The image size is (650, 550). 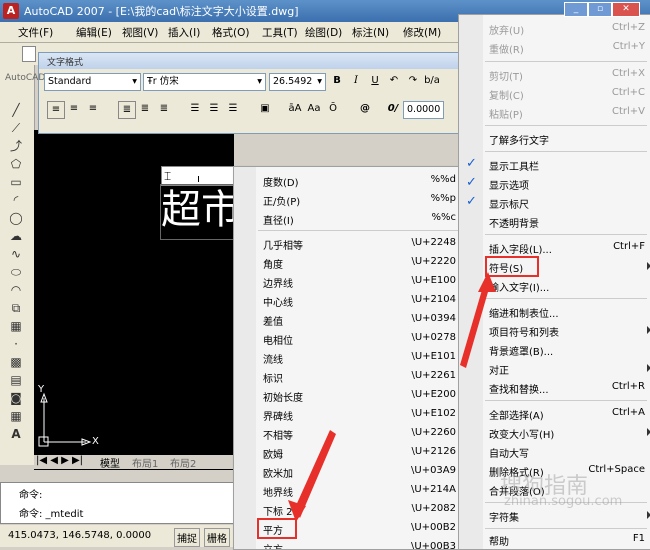 I want to click on watermark-url: zhinan.sogou.com, so click(x=563, y=501).